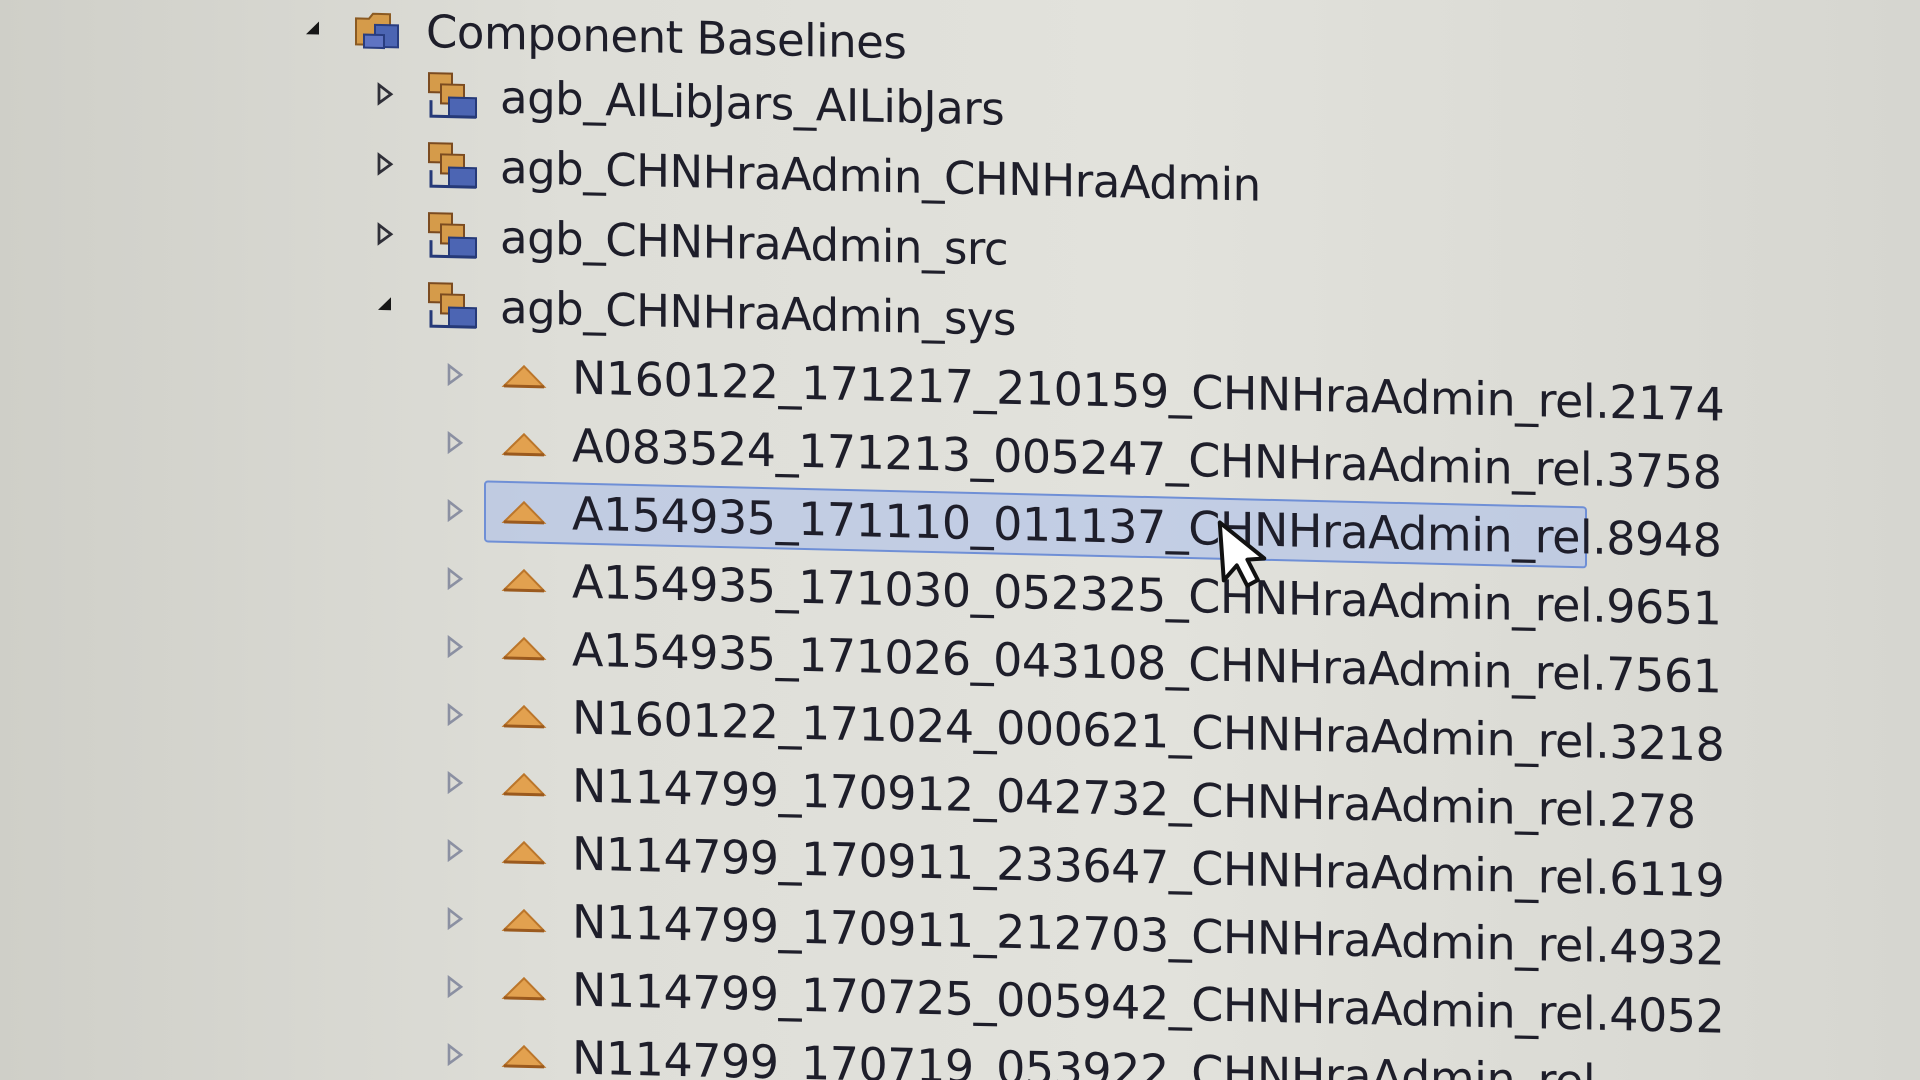  Describe the element at coordinates (752, 103) in the screenshot. I see `tree-label-component: agb_AILibJars_AILibJars` at that location.